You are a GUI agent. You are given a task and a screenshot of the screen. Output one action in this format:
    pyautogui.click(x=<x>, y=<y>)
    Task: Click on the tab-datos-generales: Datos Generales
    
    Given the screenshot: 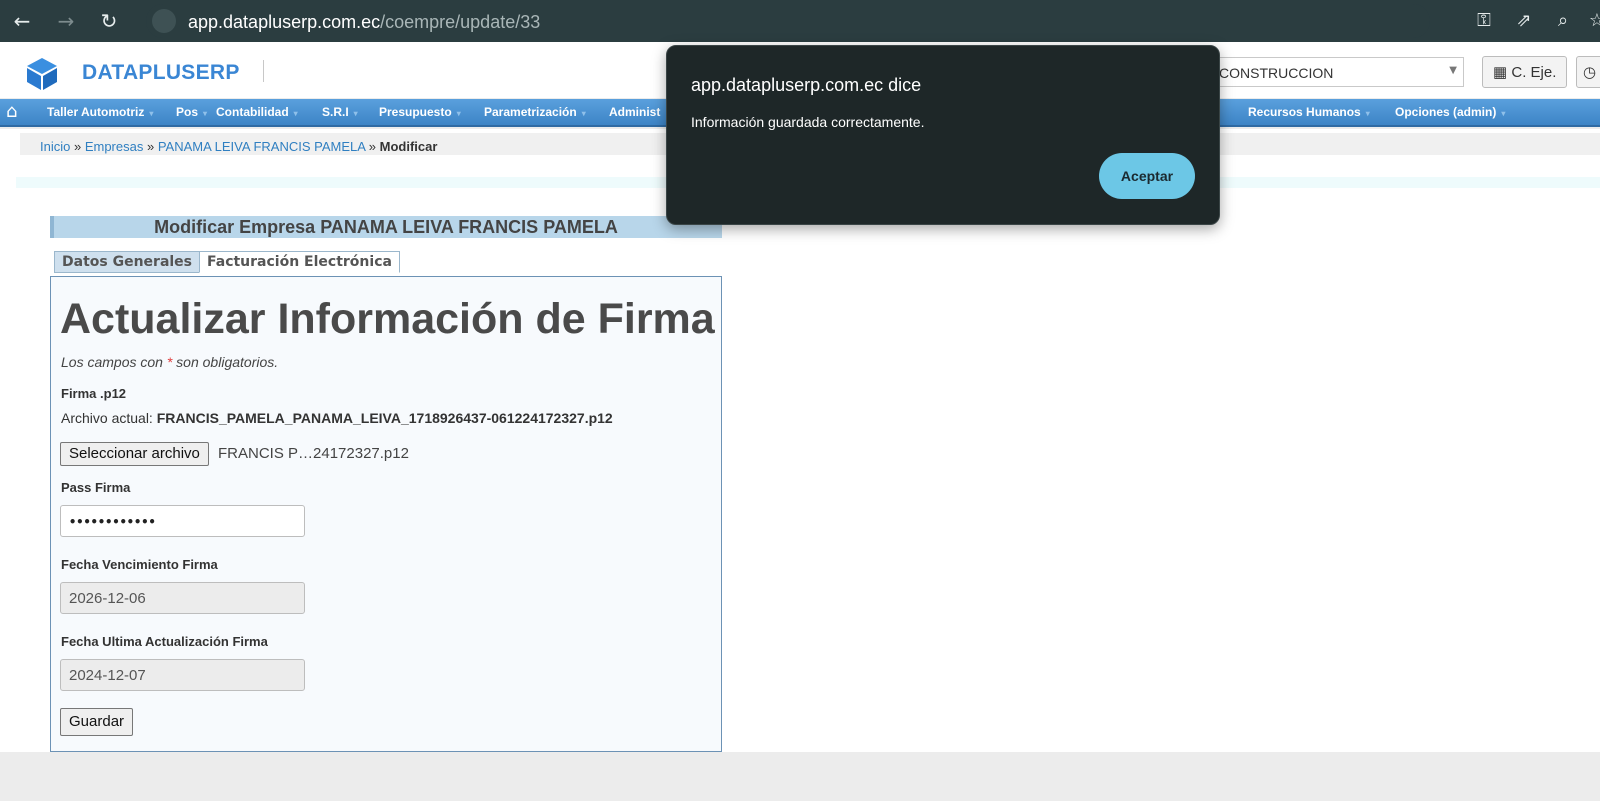 What is the action you would take?
    pyautogui.click(x=127, y=262)
    